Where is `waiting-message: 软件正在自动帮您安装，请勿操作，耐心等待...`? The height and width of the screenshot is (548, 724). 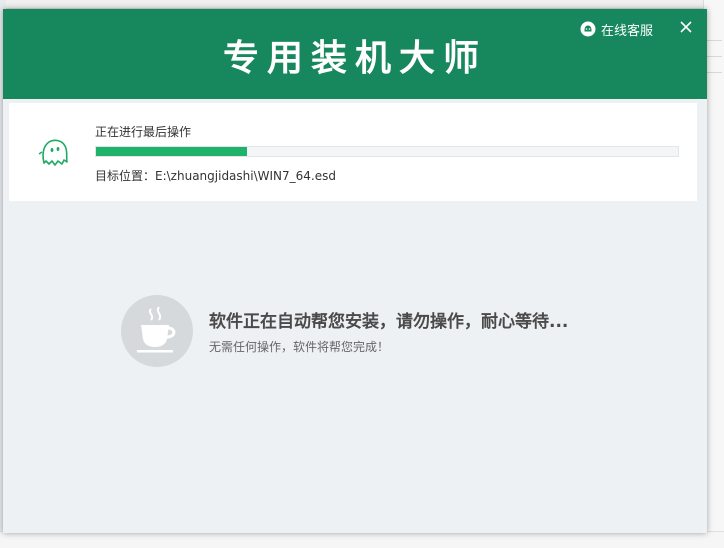 waiting-message: 软件正在自动帮您安装，请勿操作，耐心等待... is located at coordinates (389, 322).